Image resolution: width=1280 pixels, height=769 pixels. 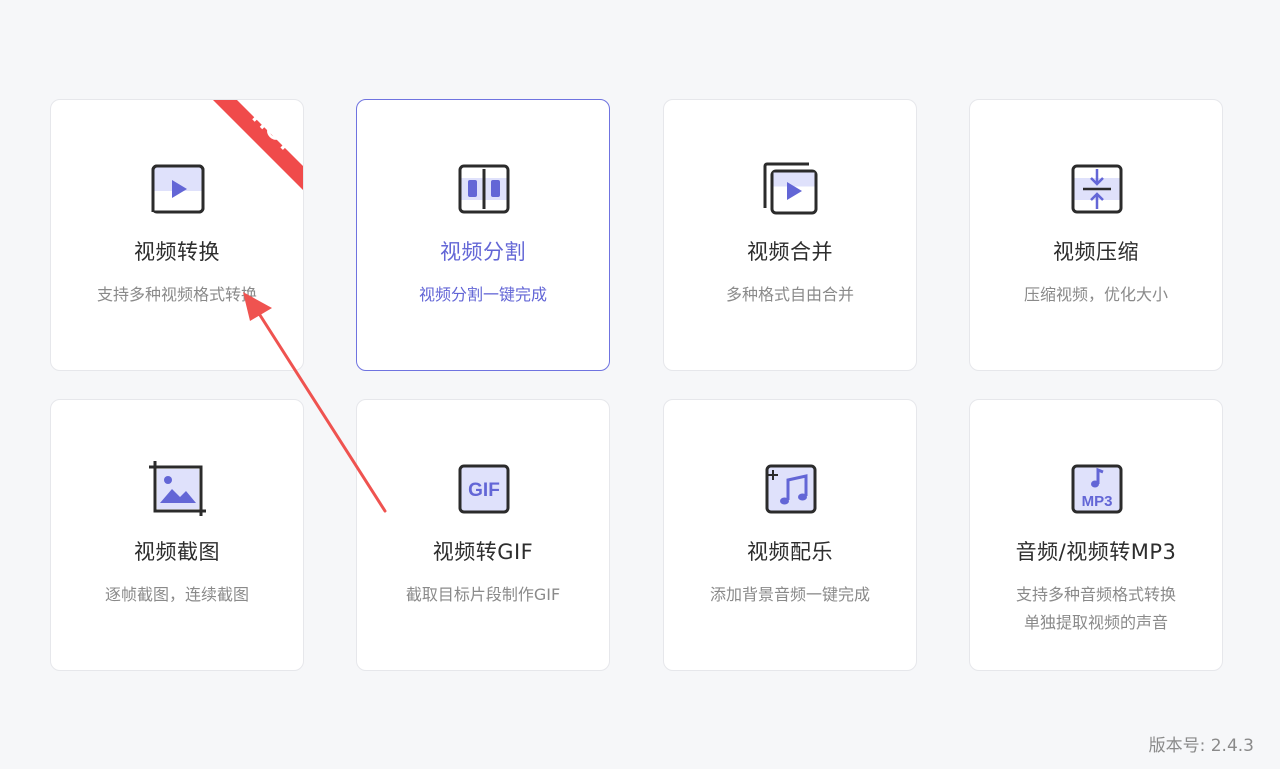 What do you see at coordinates (177, 535) in the screenshot?
I see `card-video-screenshot: 视频截图 逐帧截图，连续截图` at bounding box center [177, 535].